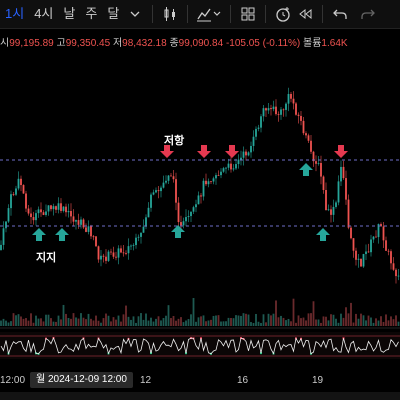  What do you see at coordinates (209, 14) in the screenshot?
I see `indicators-icon` at bounding box center [209, 14].